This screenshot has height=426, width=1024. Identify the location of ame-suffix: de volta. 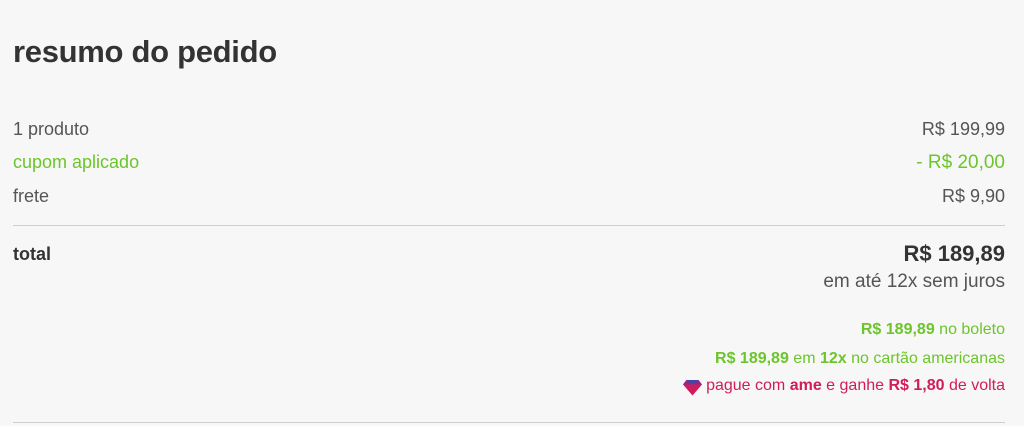
(974, 385).